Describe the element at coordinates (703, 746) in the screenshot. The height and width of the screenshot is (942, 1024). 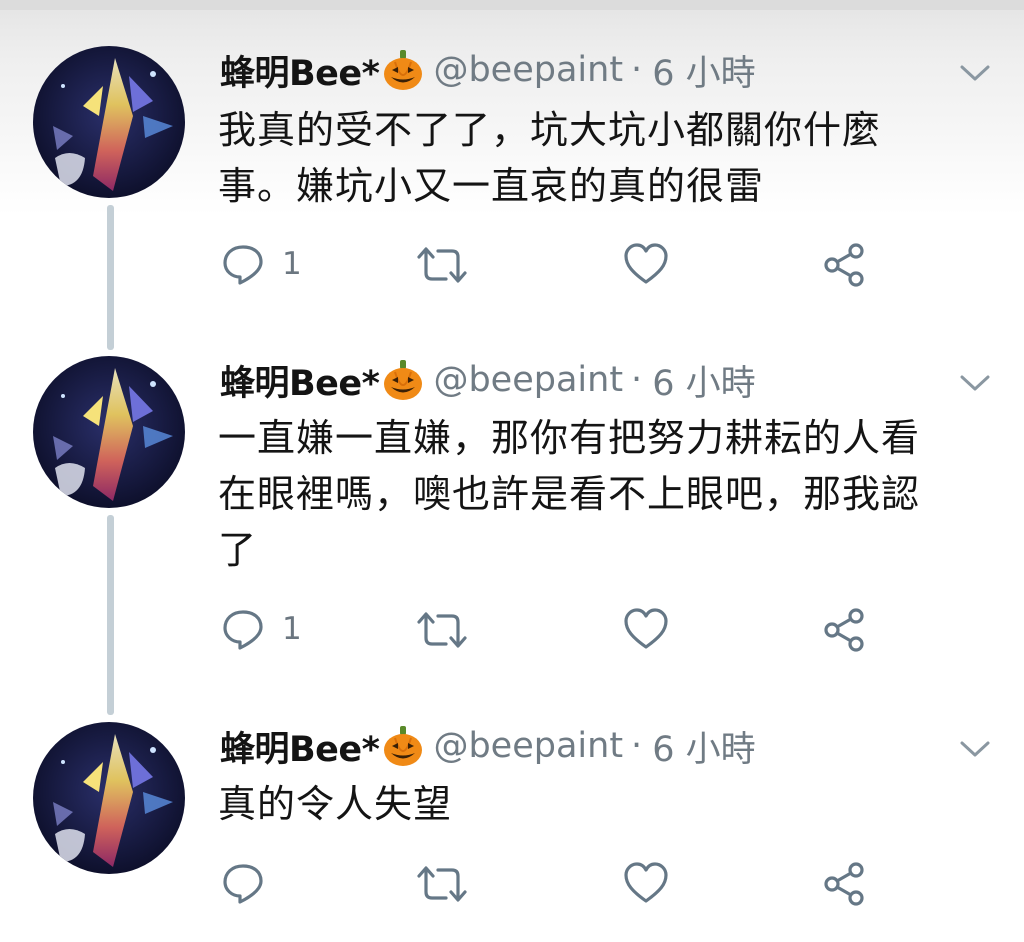
I see `timestamp: 6 小時` at that location.